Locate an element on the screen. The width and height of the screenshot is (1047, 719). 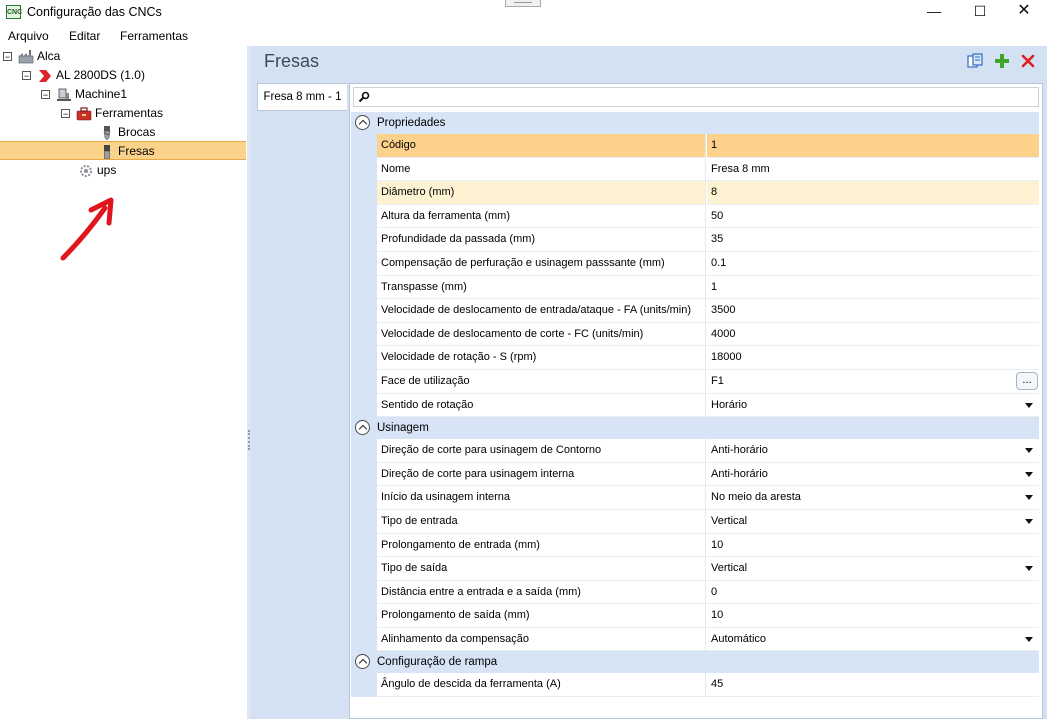
property-row-altura: Altura da ferramenta (mm) 50 is located at coordinates (695, 216).